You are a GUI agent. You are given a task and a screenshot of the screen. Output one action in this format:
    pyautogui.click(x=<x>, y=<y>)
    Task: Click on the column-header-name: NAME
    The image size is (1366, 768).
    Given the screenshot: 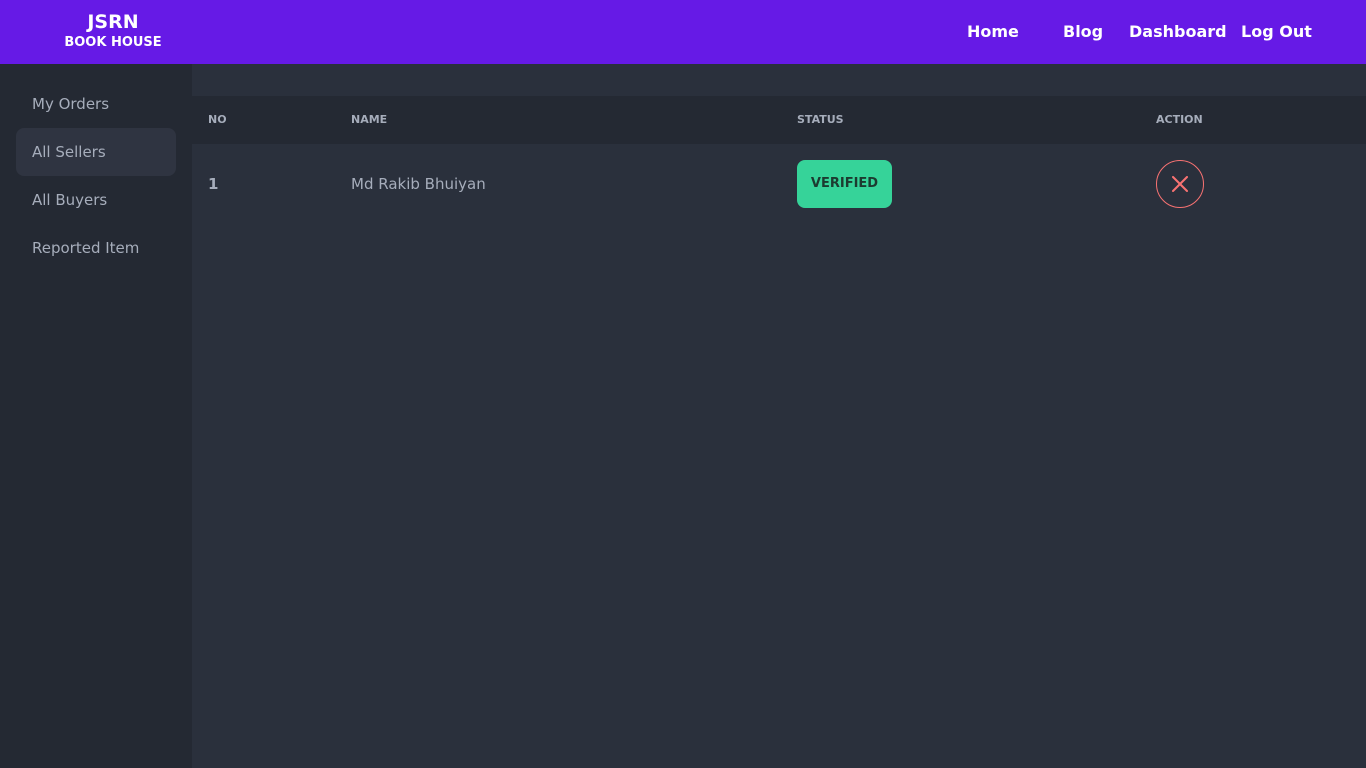 What is the action you would take?
    pyautogui.click(x=369, y=119)
    